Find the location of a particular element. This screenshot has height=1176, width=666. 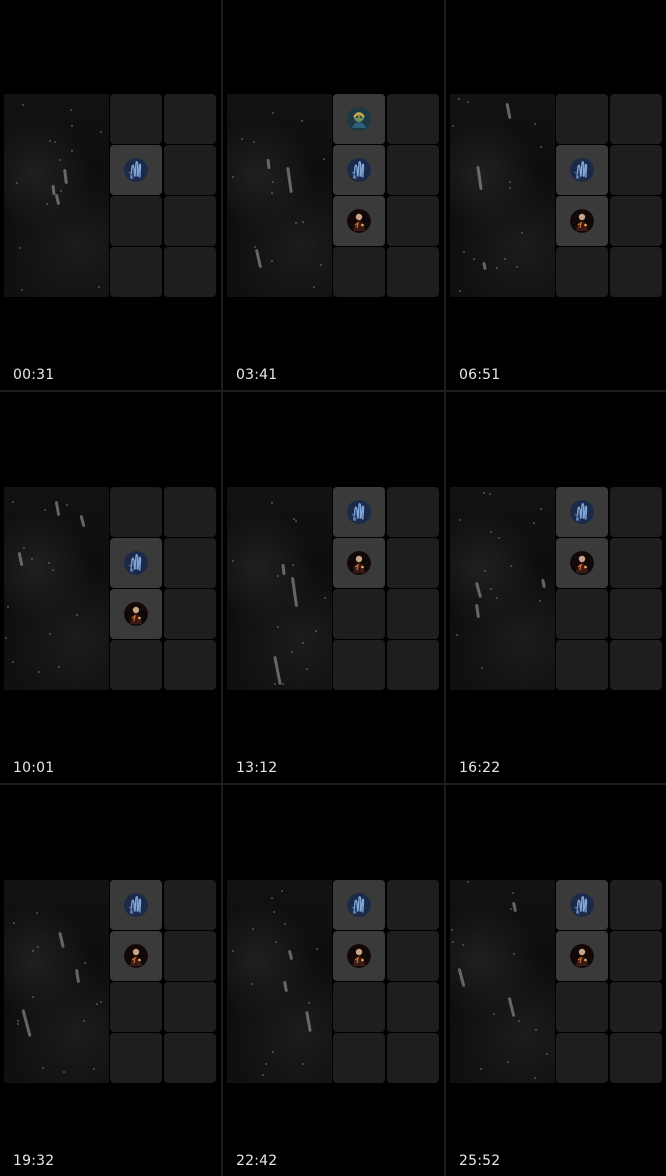

frame-timestamp: 03:41 is located at coordinates (257, 375).